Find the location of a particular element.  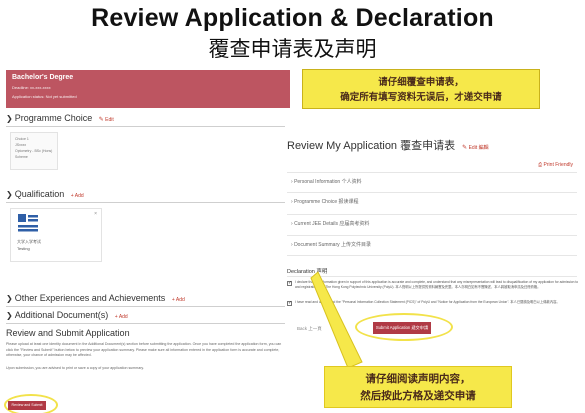

section-additional-documents: ❯ Additional Document(s) + Add is located at coordinates (67, 315).